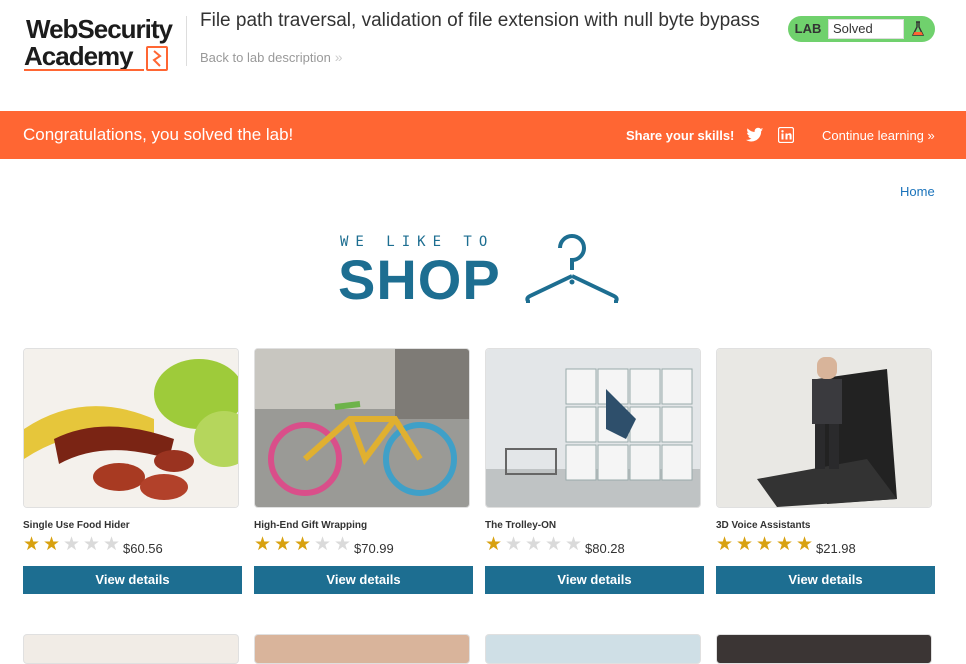 This screenshot has height=664, width=966. What do you see at coordinates (605, 548) in the screenshot?
I see `product-price: $80.28` at bounding box center [605, 548].